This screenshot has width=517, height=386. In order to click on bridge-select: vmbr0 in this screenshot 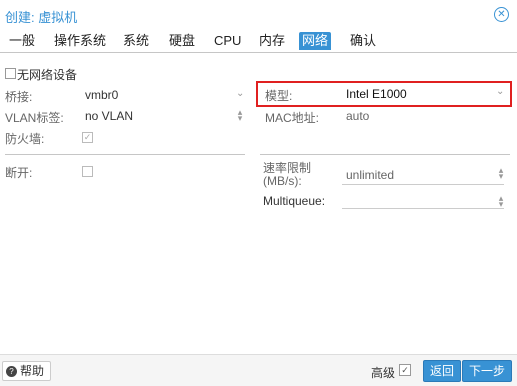, I will do `click(101, 95)`.